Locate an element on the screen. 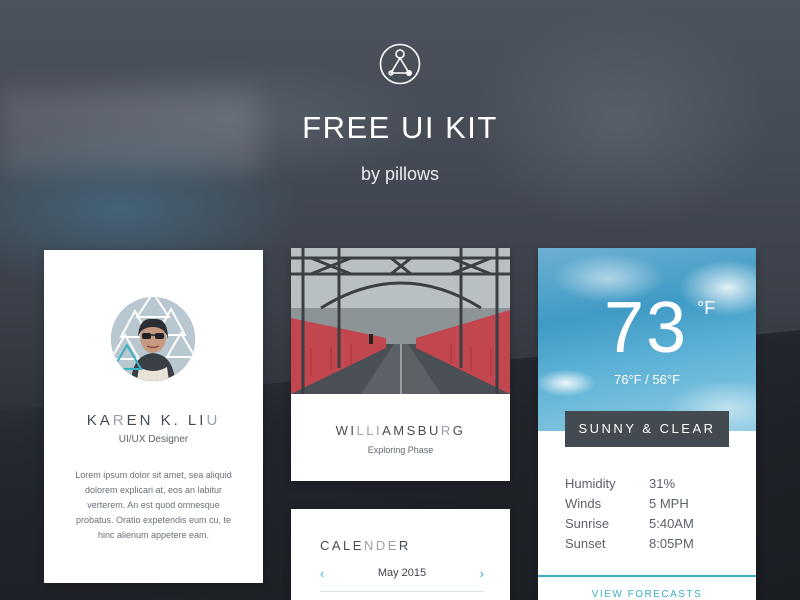 Image resolution: width=800 pixels, height=600 pixels. profile-name: KAREN K. LIU is located at coordinates (153, 420).